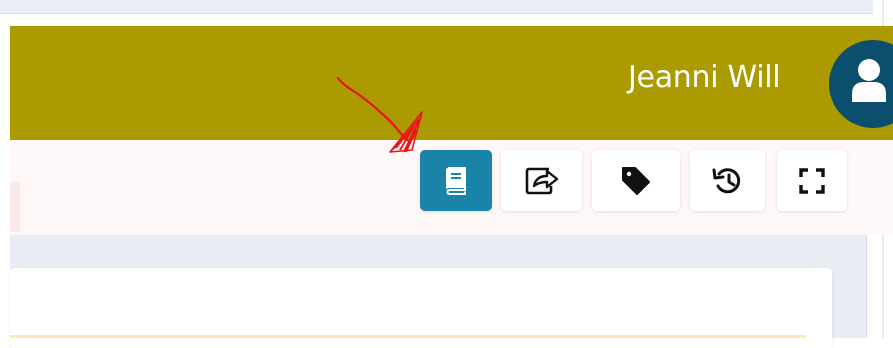 Image resolution: width=893 pixels, height=348 pixels. Describe the element at coordinates (15, 207) in the screenshot. I see `left-panel-edge` at that location.